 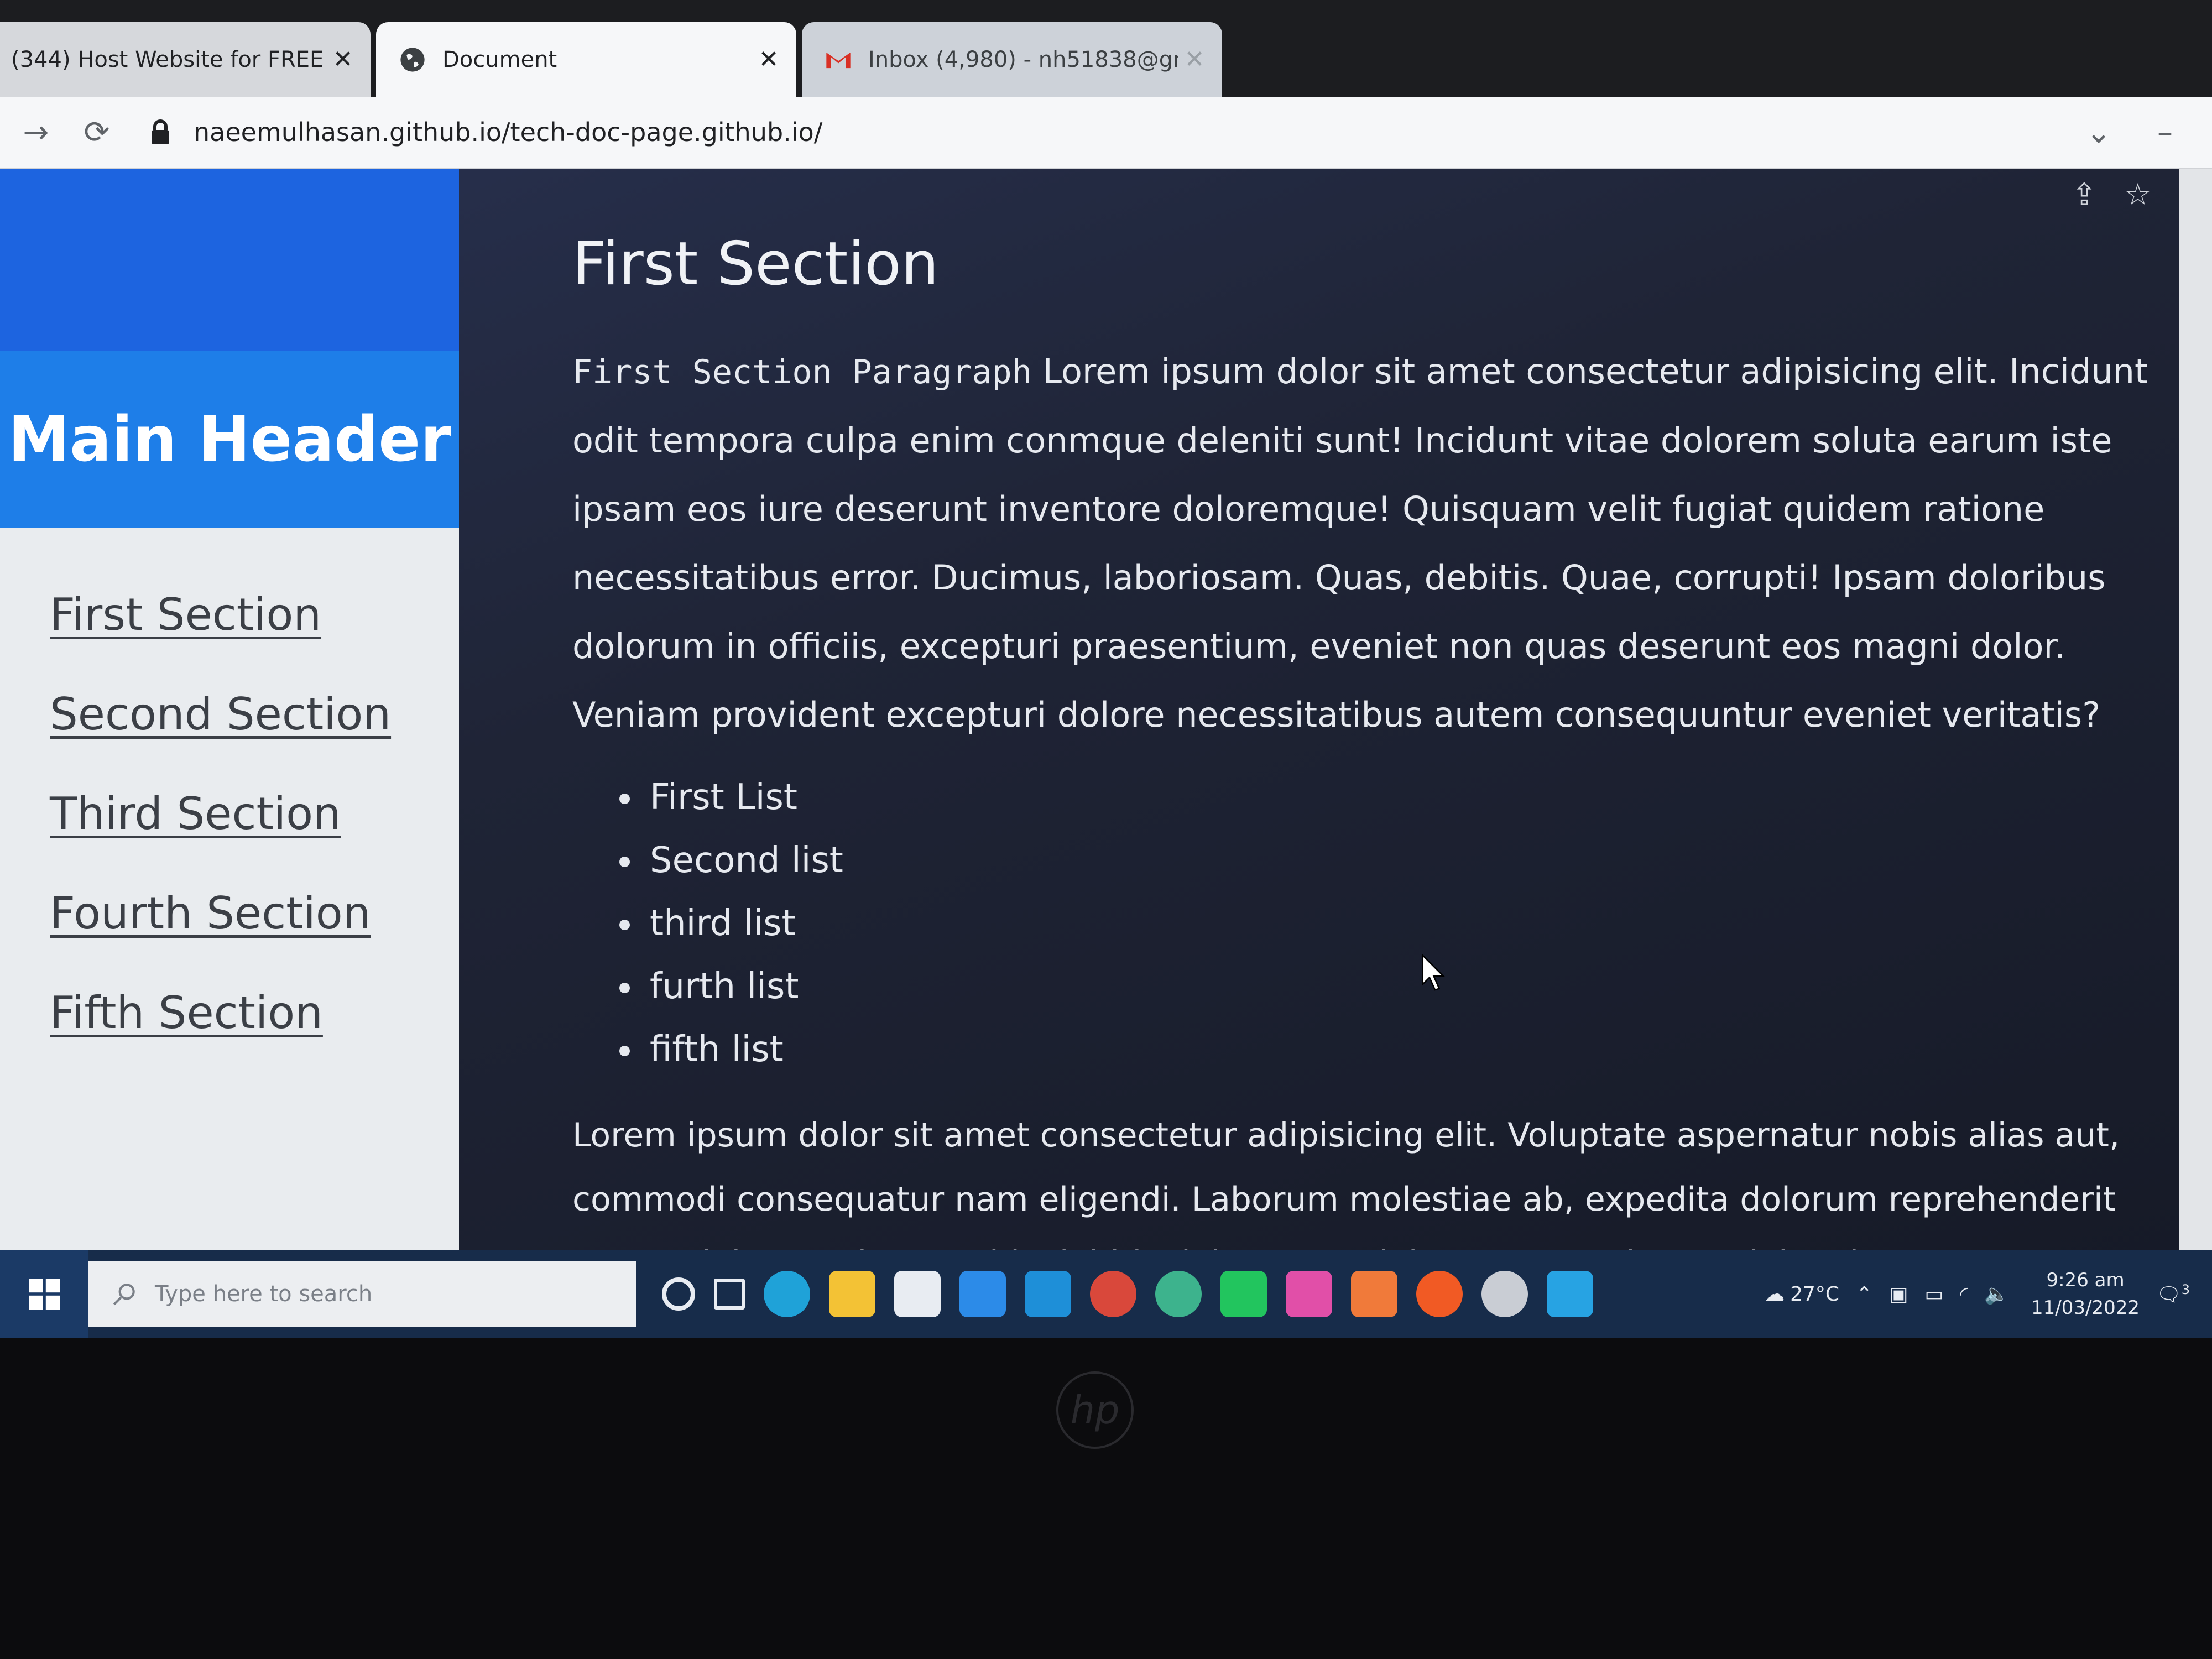 What do you see at coordinates (1439, 1294) in the screenshot?
I see `firefox-icon` at bounding box center [1439, 1294].